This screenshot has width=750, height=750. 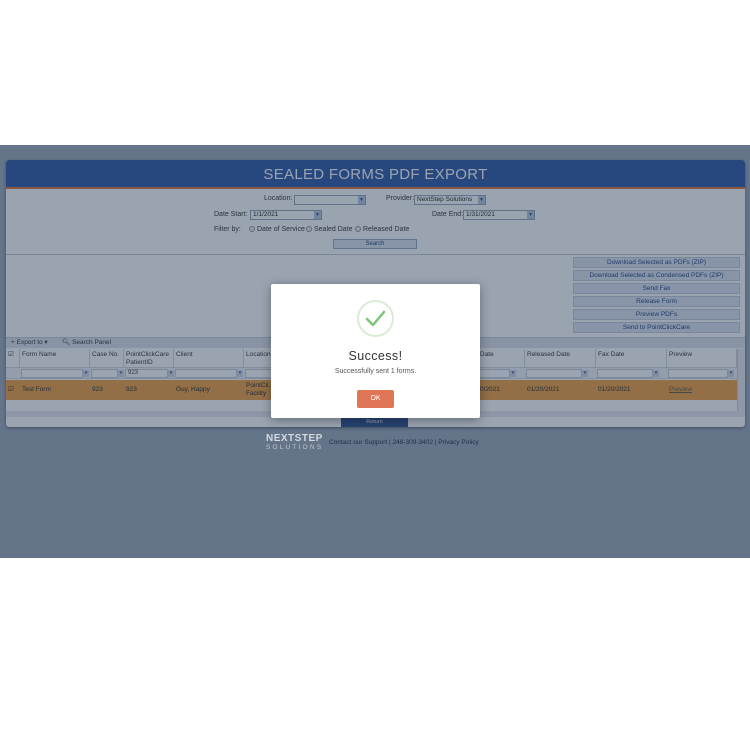 What do you see at coordinates (375, 399) in the screenshot?
I see `ok-button: OK` at bounding box center [375, 399].